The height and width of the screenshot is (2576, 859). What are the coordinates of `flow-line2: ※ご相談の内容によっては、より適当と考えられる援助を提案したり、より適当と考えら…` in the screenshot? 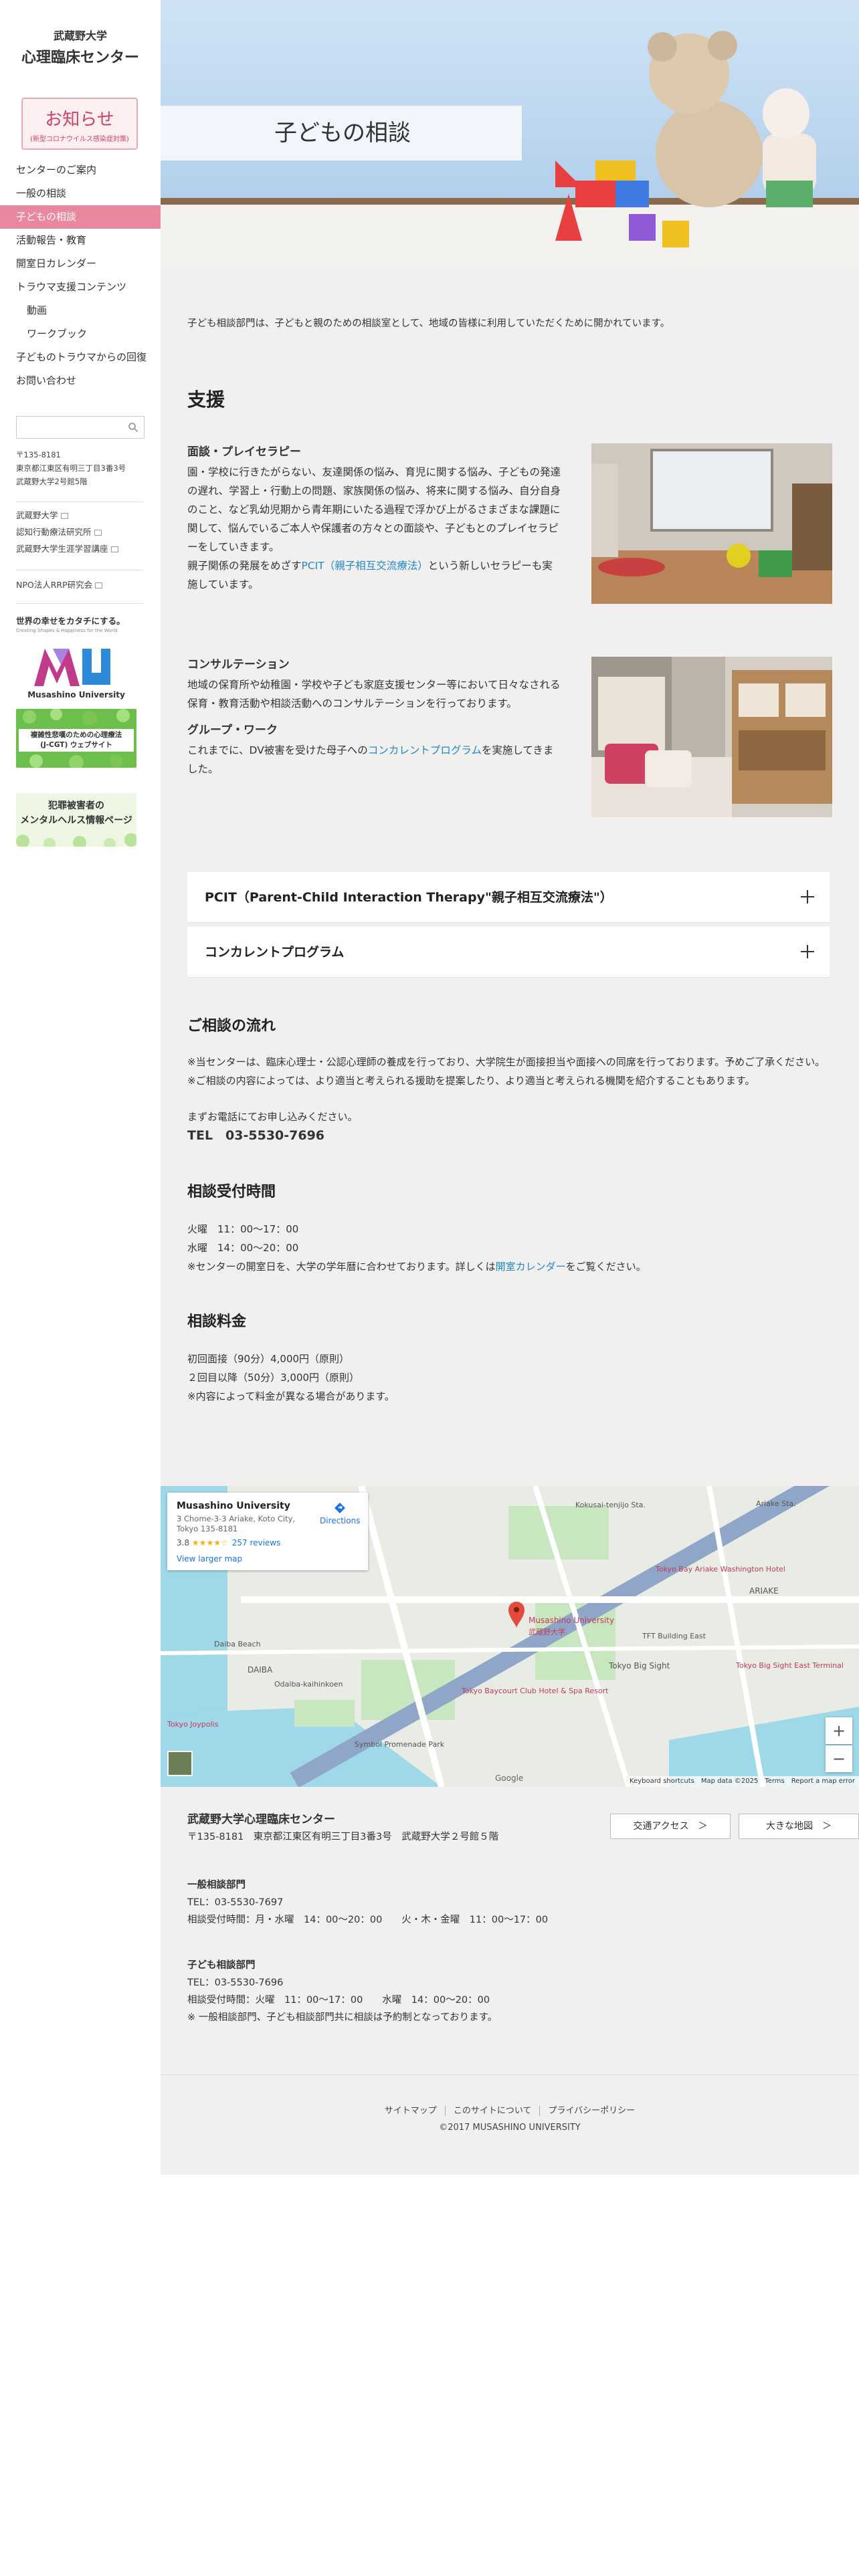 It's located at (471, 1081).